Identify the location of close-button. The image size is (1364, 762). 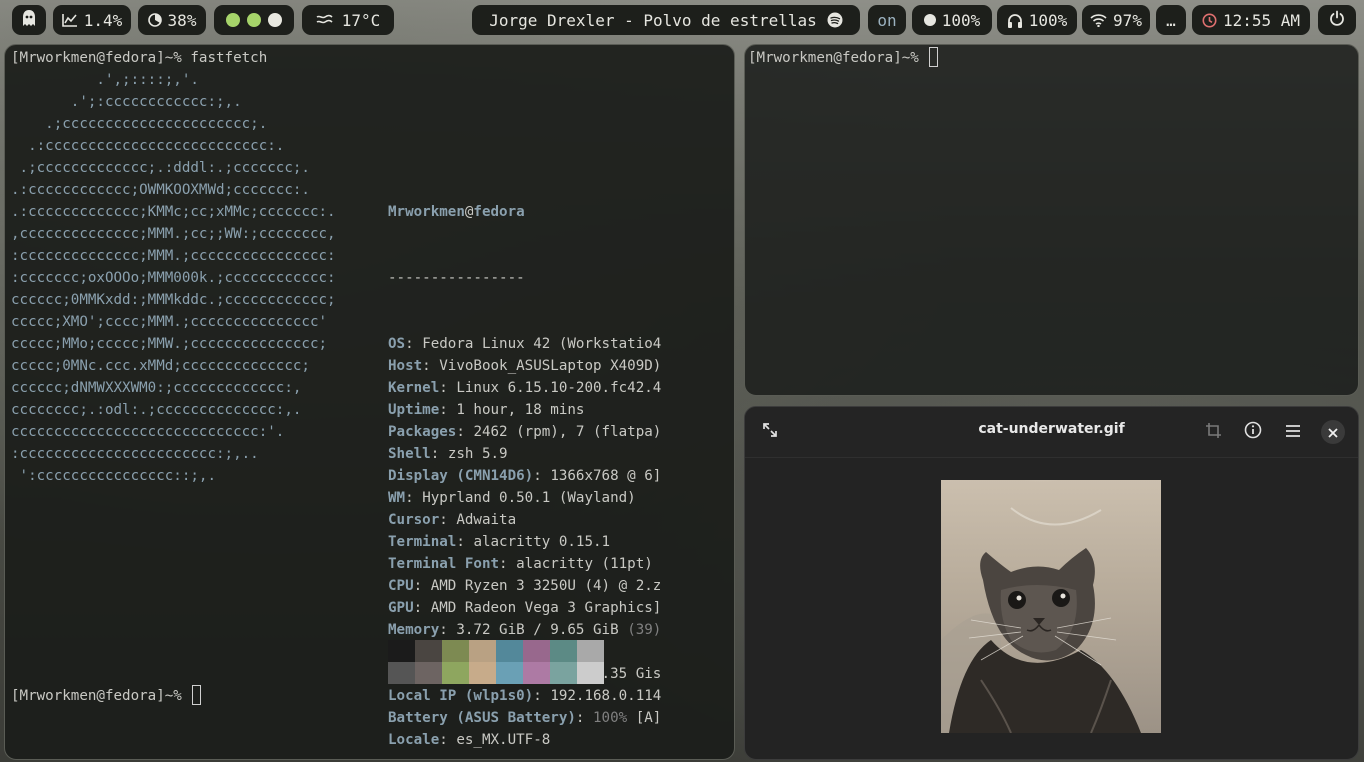
(1333, 432).